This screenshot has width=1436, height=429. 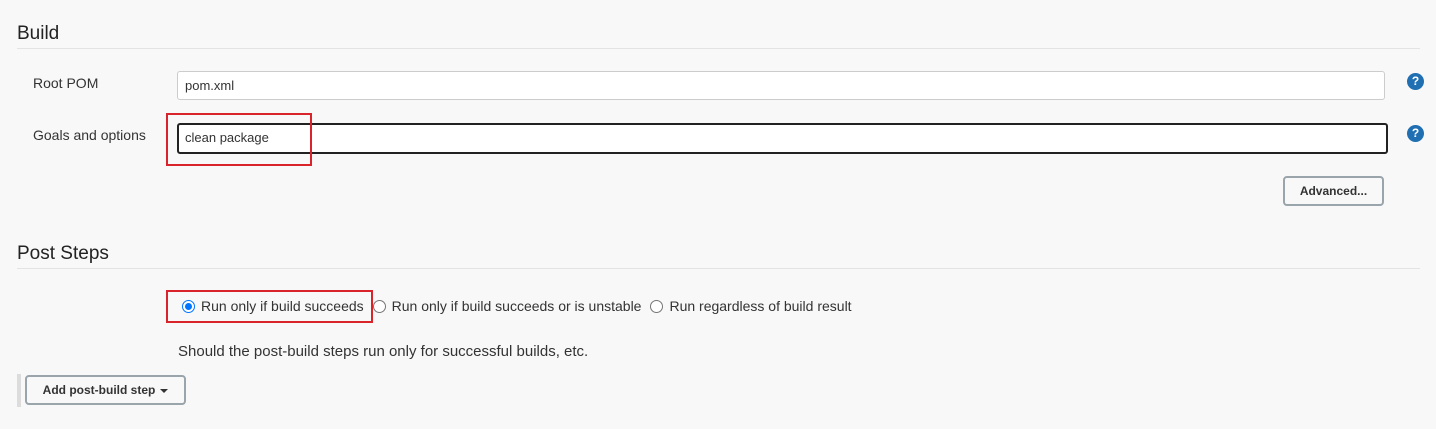 What do you see at coordinates (781, 85) in the screenshot?
I see `root-pom-input: pom.xml` at bounding box center [781, 85].